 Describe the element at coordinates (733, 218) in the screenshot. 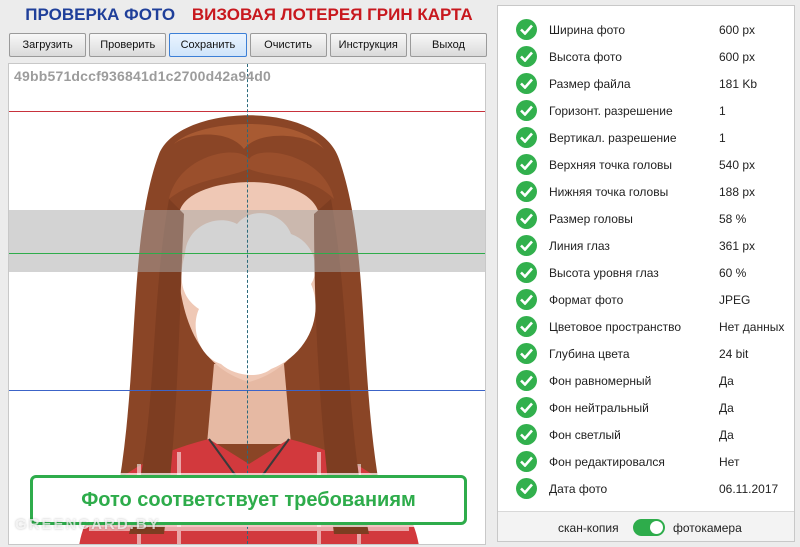

I see `result-value: 58 %` at that location.